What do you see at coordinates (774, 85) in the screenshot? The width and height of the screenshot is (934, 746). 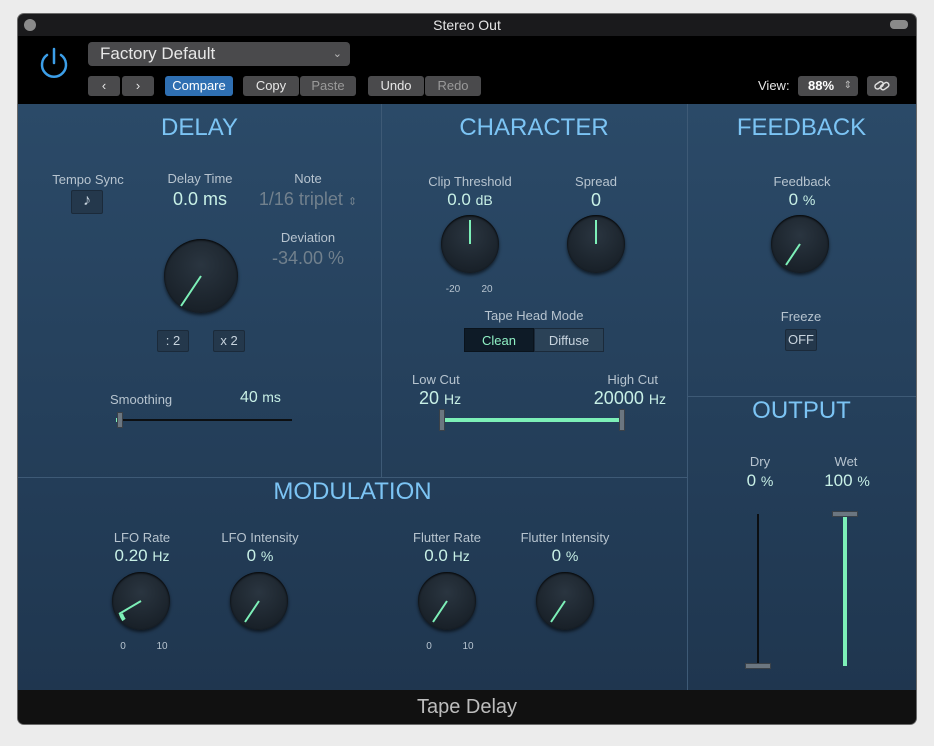 I see `view-label: View:` at bounding box center [774, 85].